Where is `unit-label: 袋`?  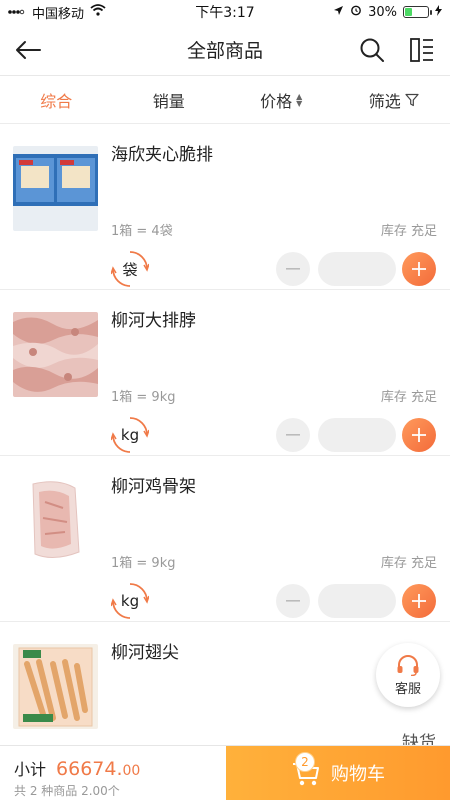
unit-label: 袋 is located at coordinates (130, 269).